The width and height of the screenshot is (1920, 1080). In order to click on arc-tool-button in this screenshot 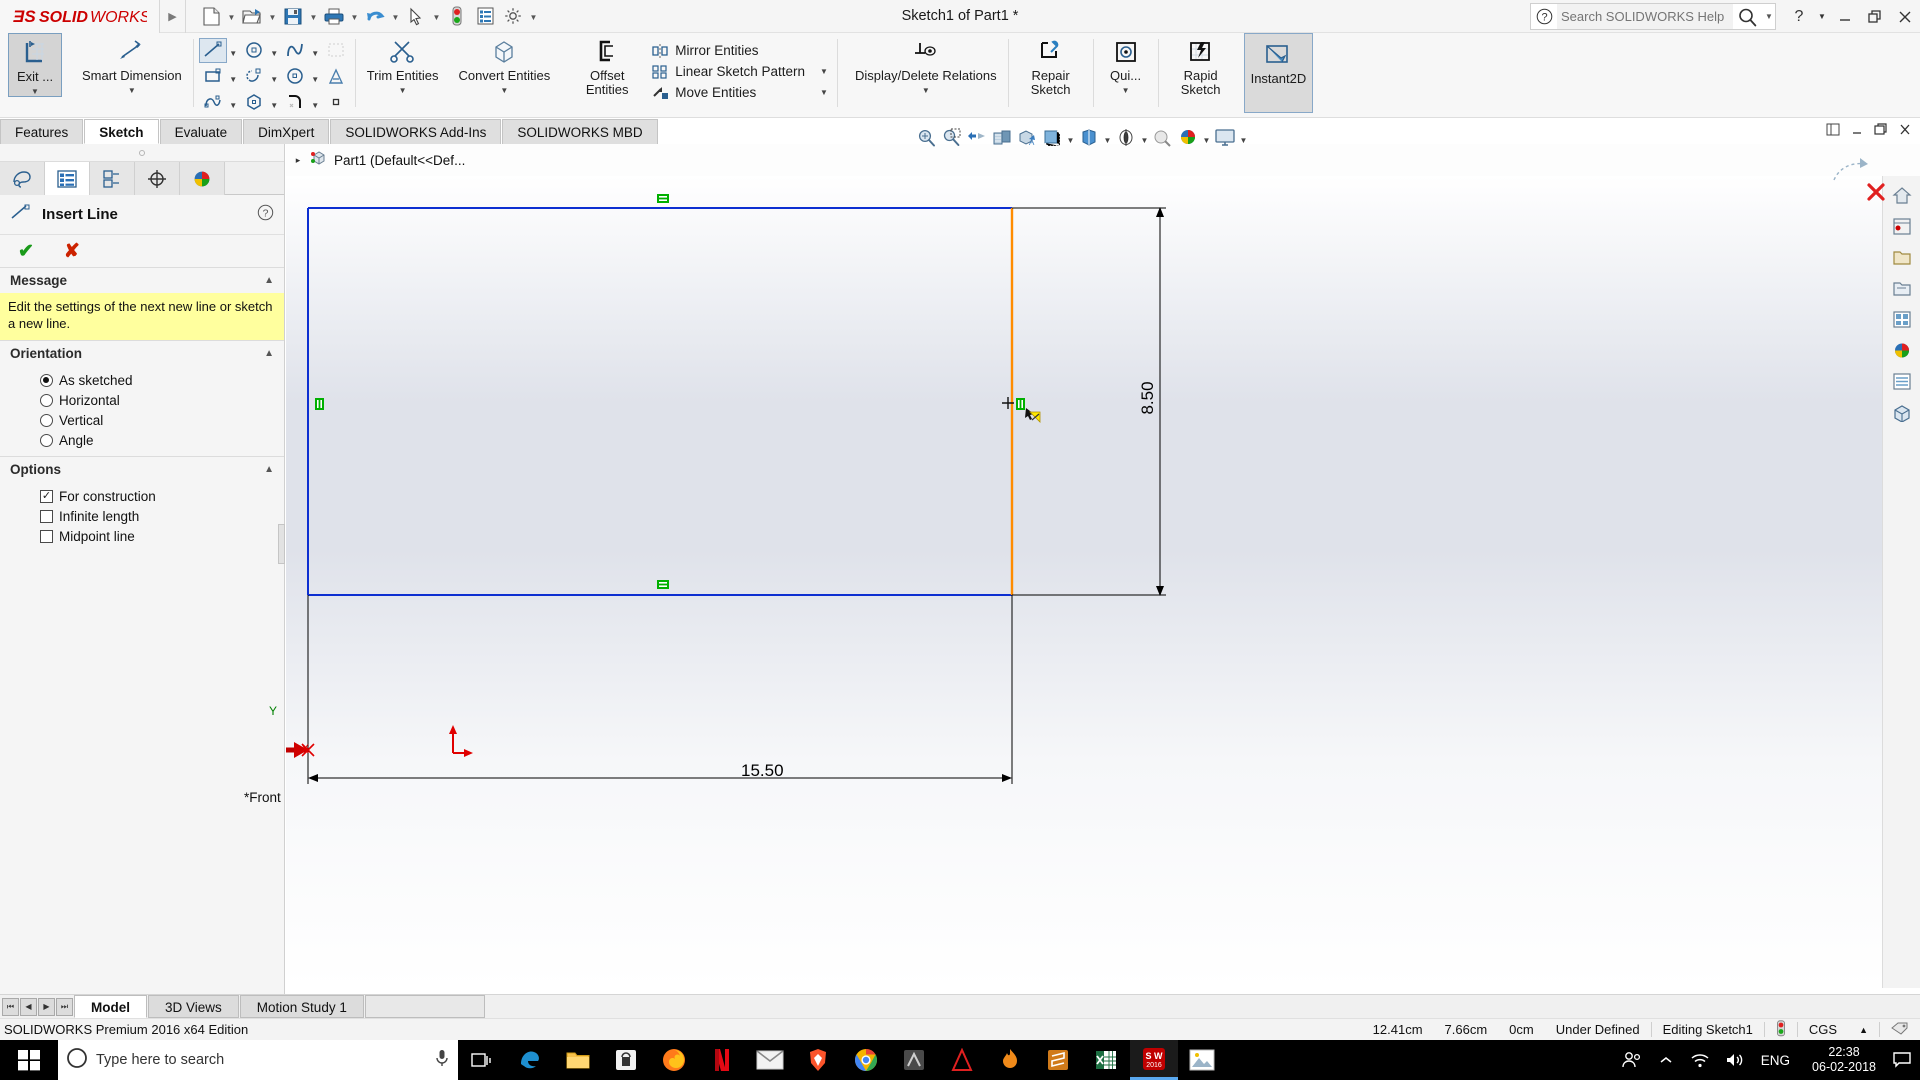, I will do `click(295, 76)`.